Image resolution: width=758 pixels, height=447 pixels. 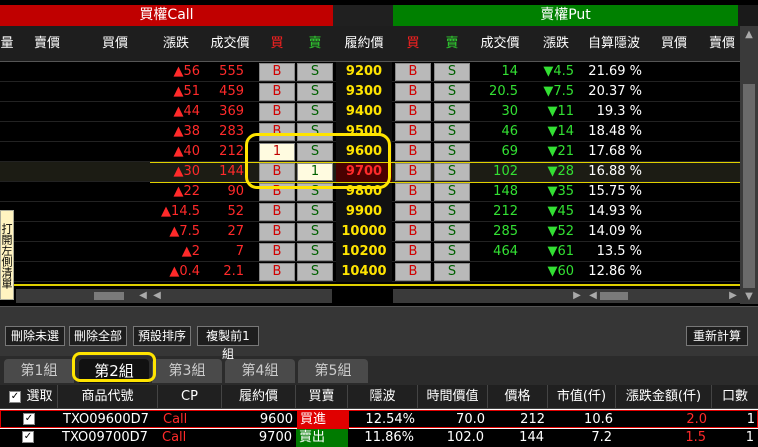 What do you see at coordinates (322, 397) in the screenshot?
I see `grid-col-side: 買賣` at bounding box center [322, 397].